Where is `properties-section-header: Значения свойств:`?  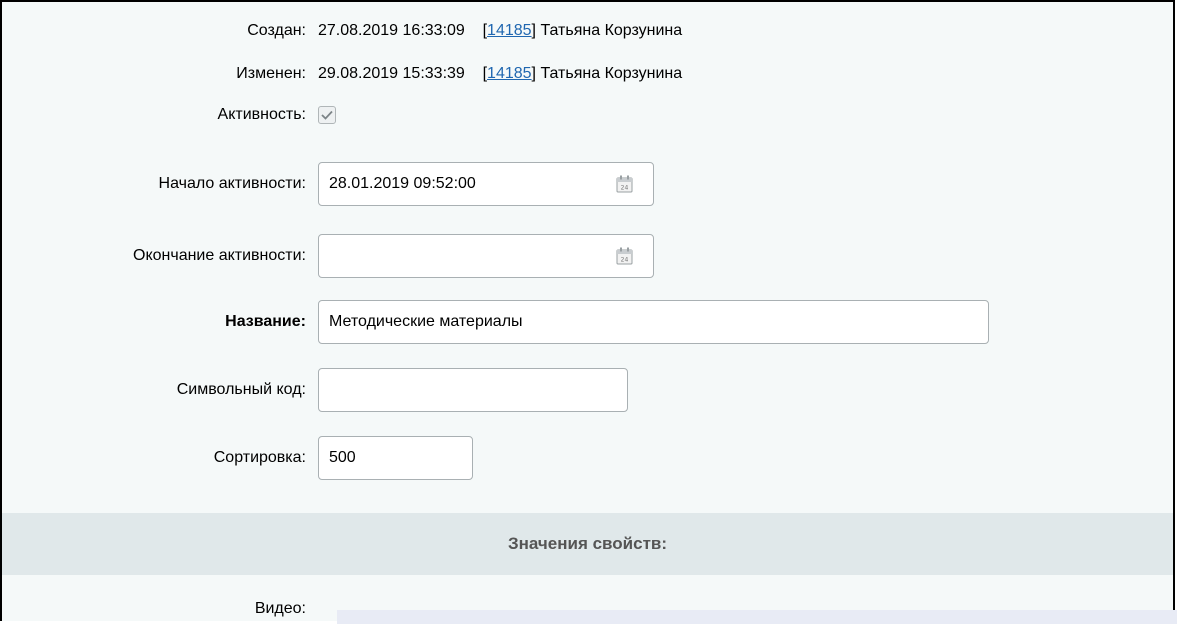 properties-section-header: Значения свойств: is located at coordinates (587, 544).